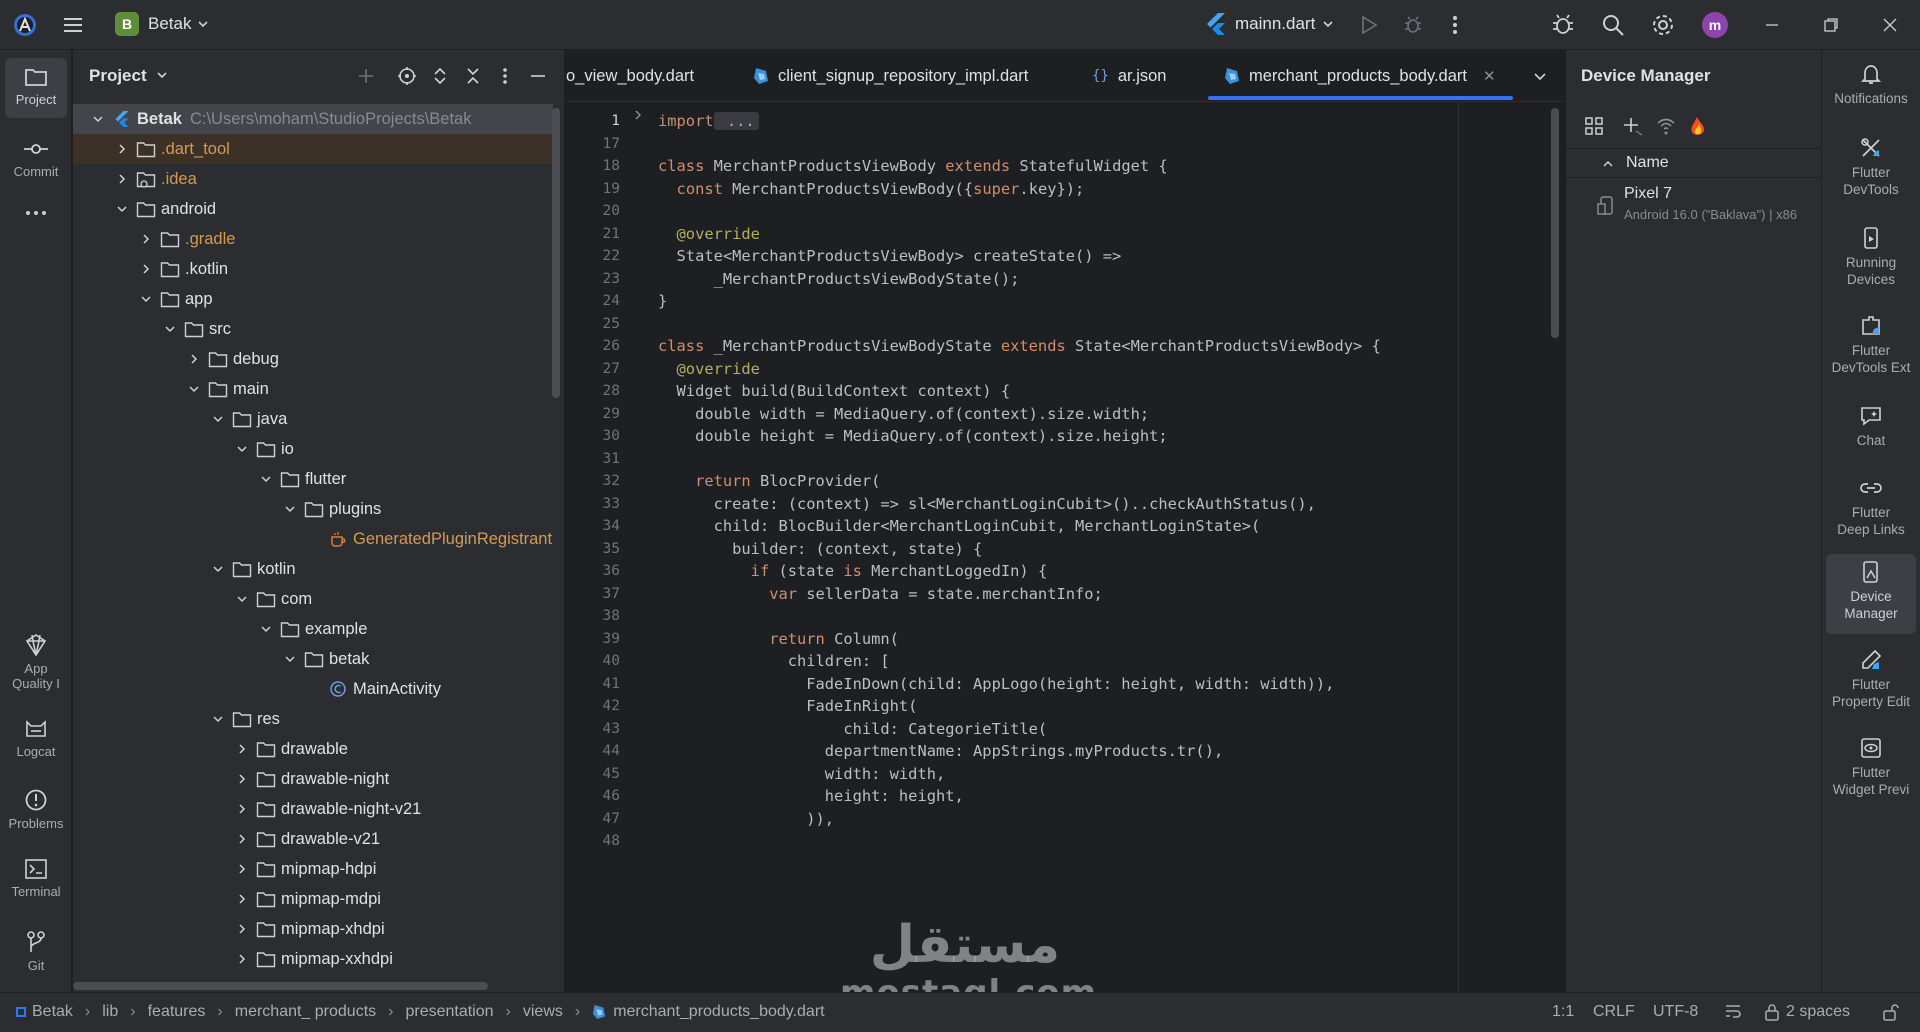 The width and height of the screenshot is (1920, 1032). Describe the element at coordinates (313, 749) in the screenshot. I see `tree-item: drawable` at that location.